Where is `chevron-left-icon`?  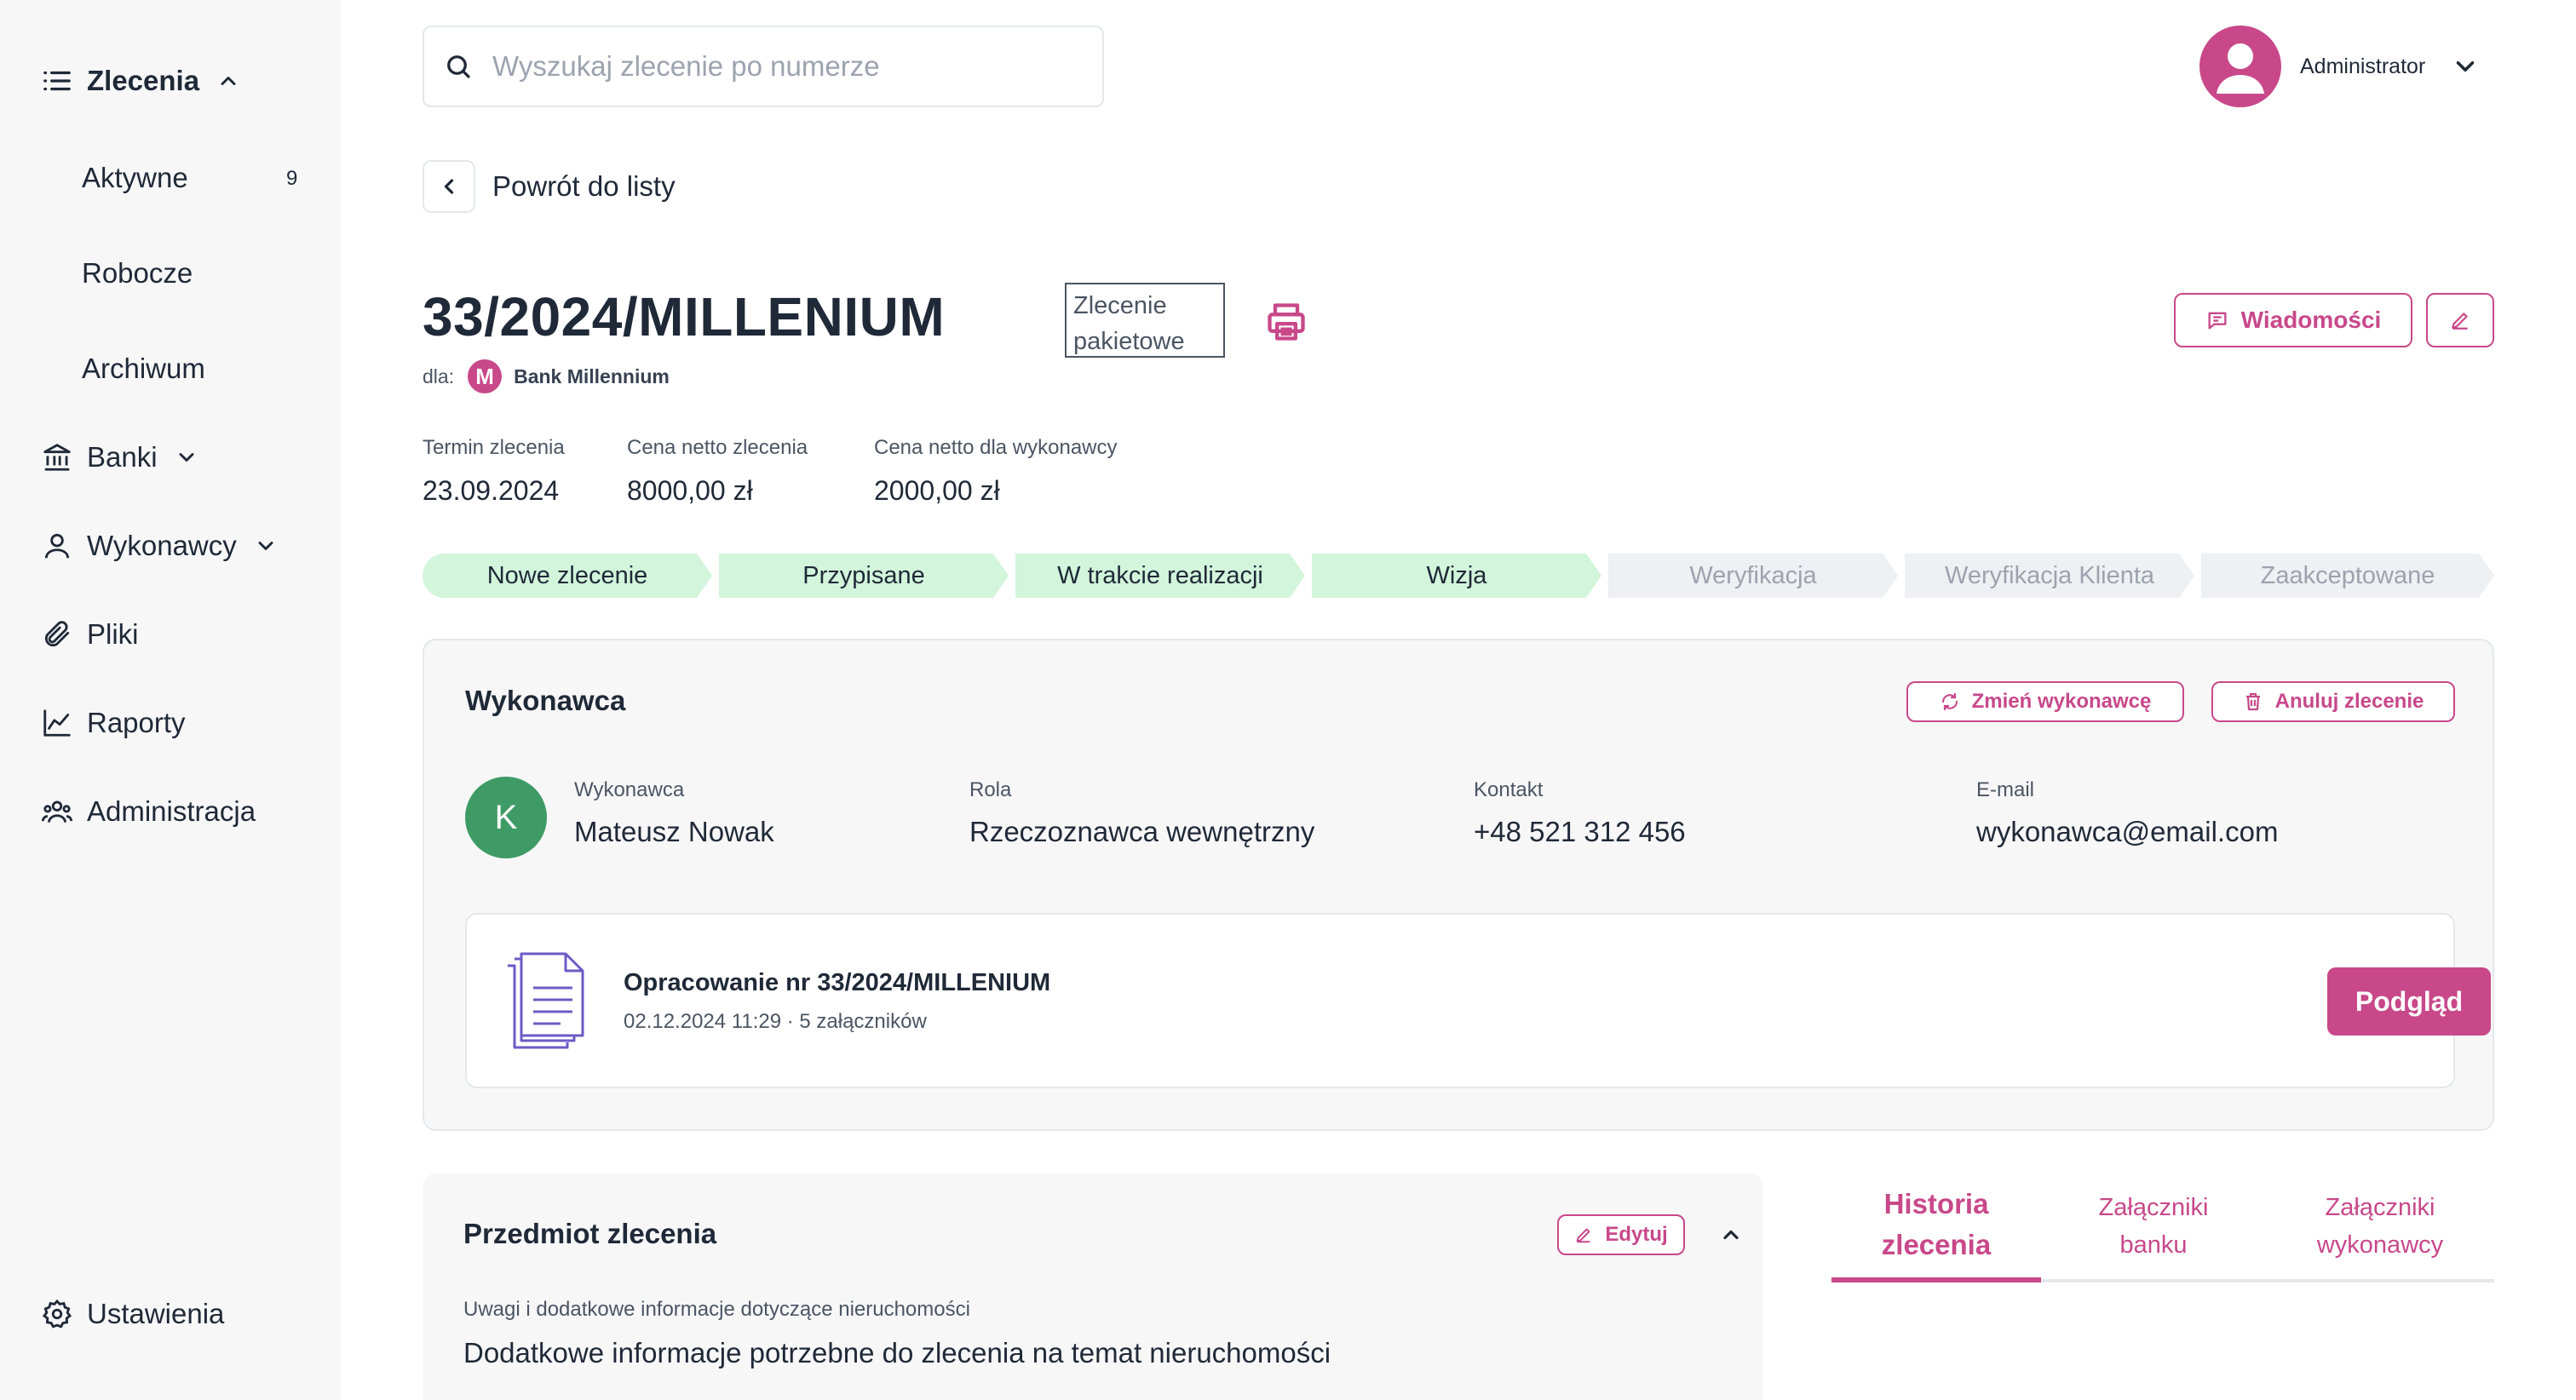
chevron-left-icon is located at coordinates (449, 187).